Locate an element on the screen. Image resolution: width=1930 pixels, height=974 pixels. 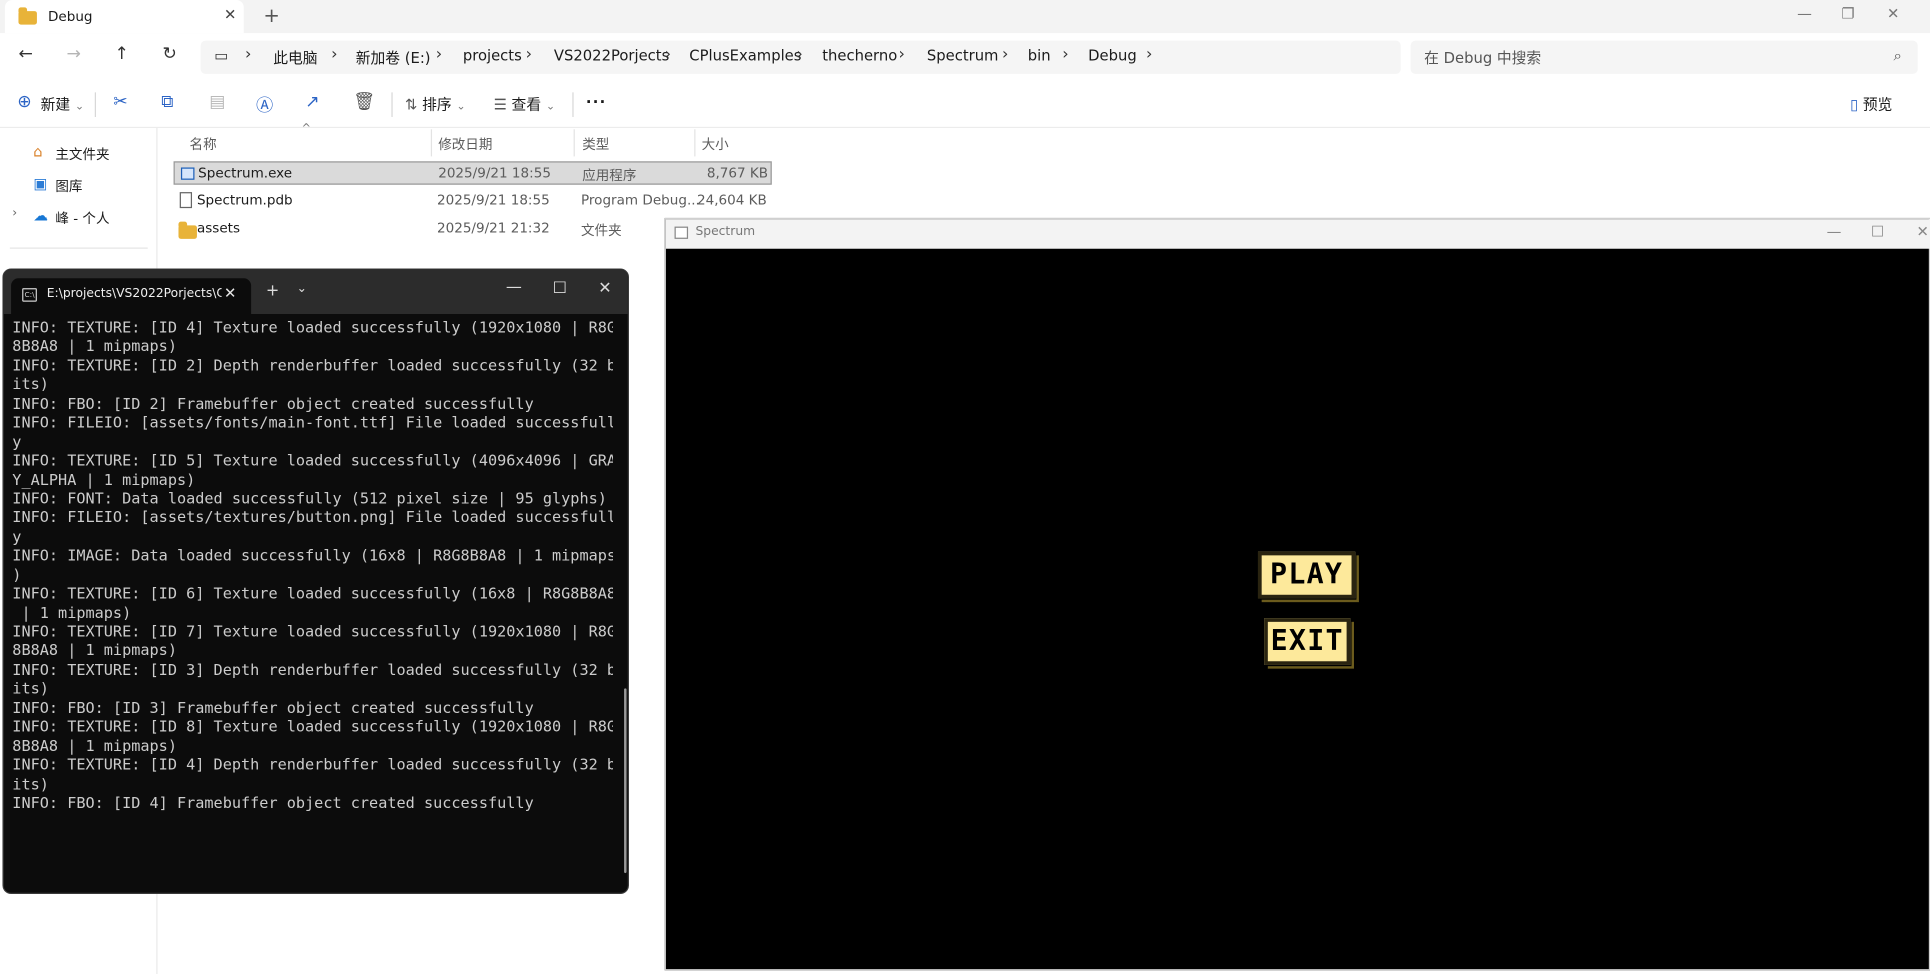
up-arrow-icon: ↑ is located at coordinates (121, 54).